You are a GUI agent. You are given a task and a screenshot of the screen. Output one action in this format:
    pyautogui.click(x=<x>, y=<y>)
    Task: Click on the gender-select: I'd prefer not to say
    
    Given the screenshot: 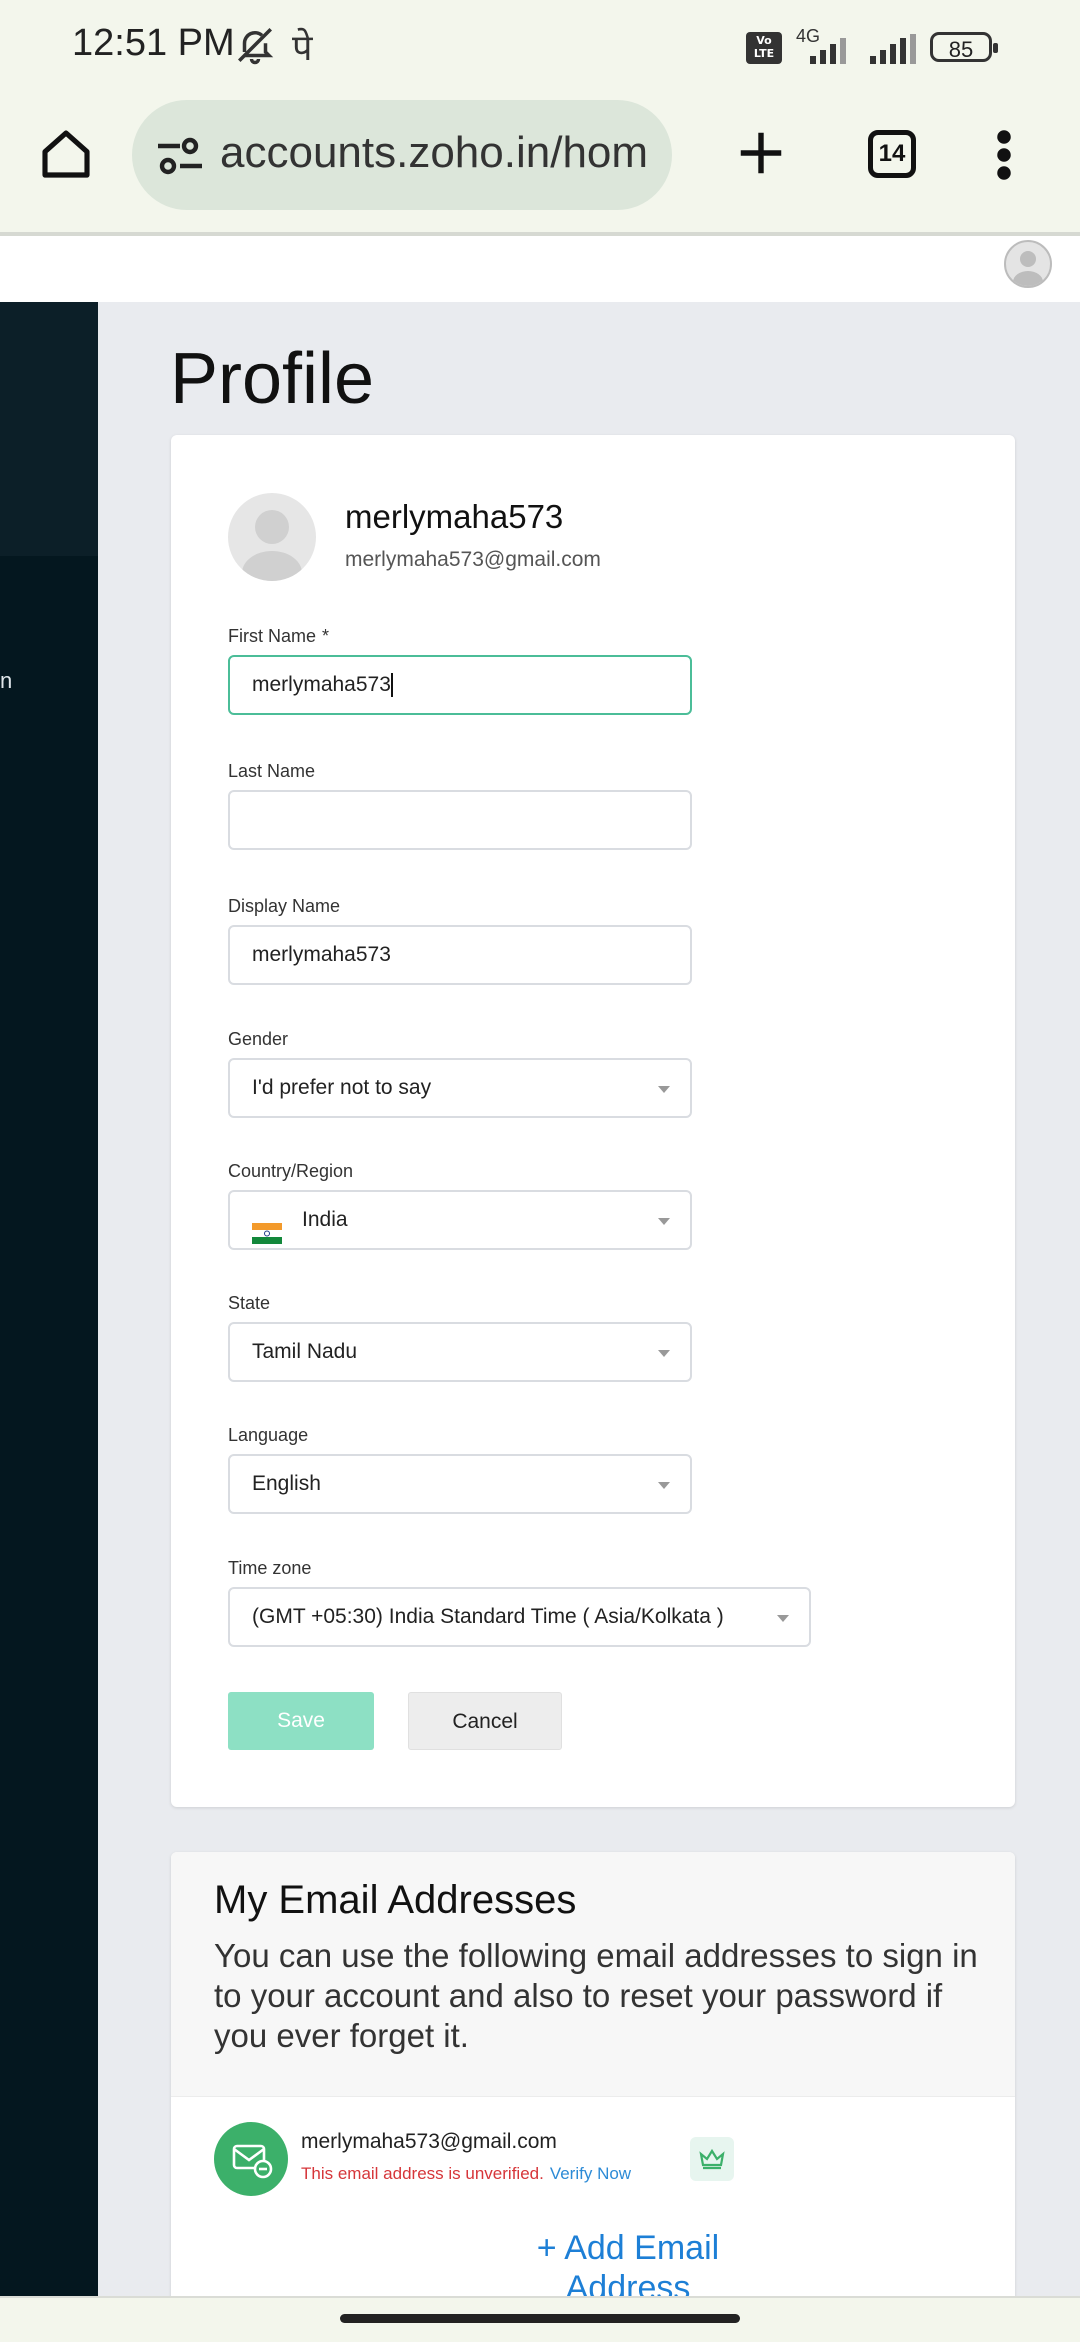 What is the action you would take?
    pyautogui.click(x=460, y=1088)
    